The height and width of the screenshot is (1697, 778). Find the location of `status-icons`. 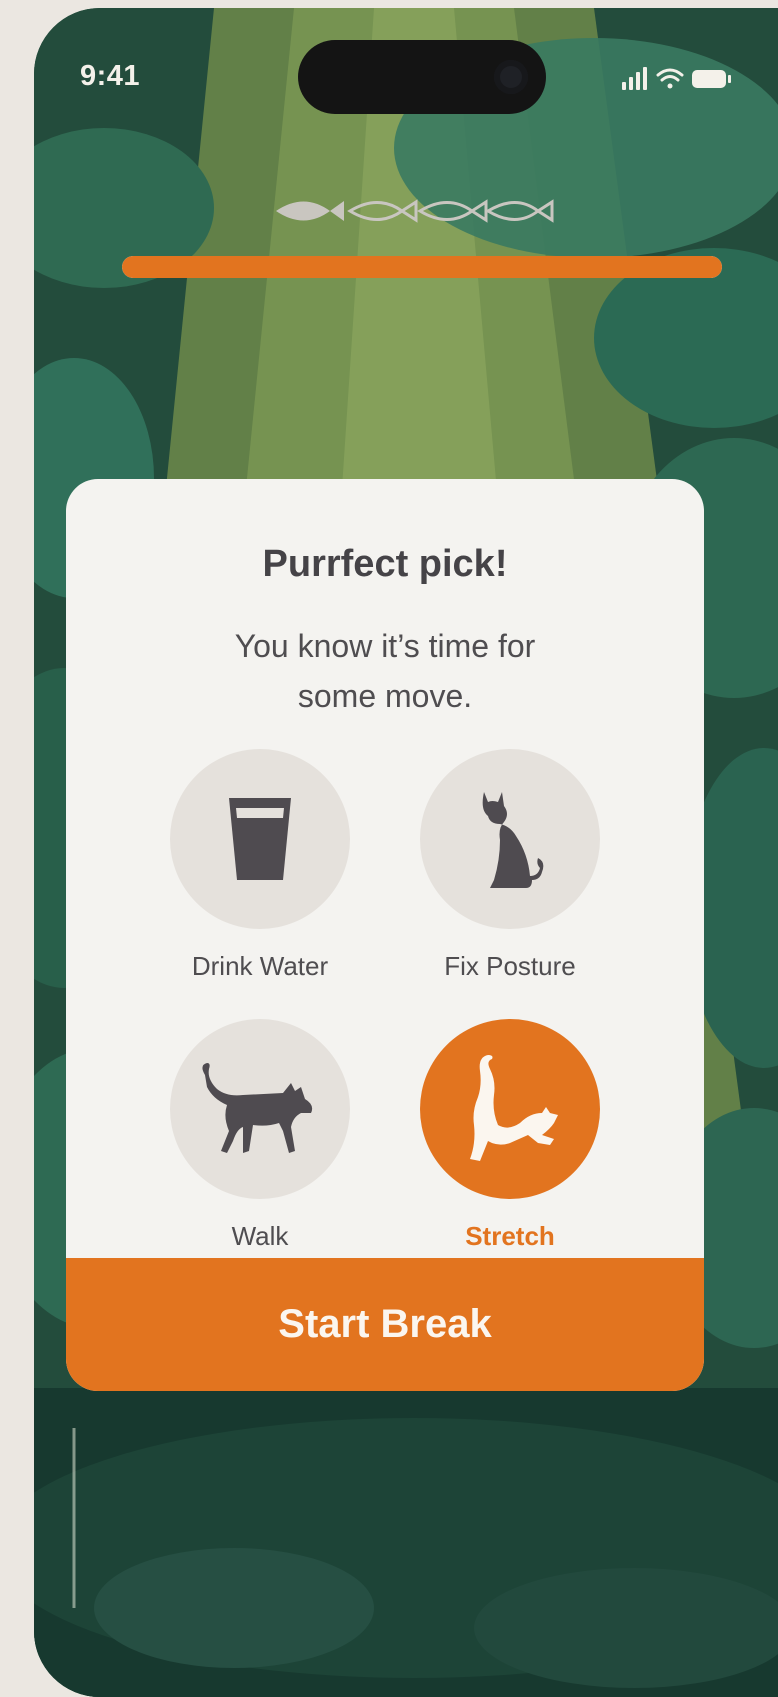

status-icons is located at coordinates (676, 78).